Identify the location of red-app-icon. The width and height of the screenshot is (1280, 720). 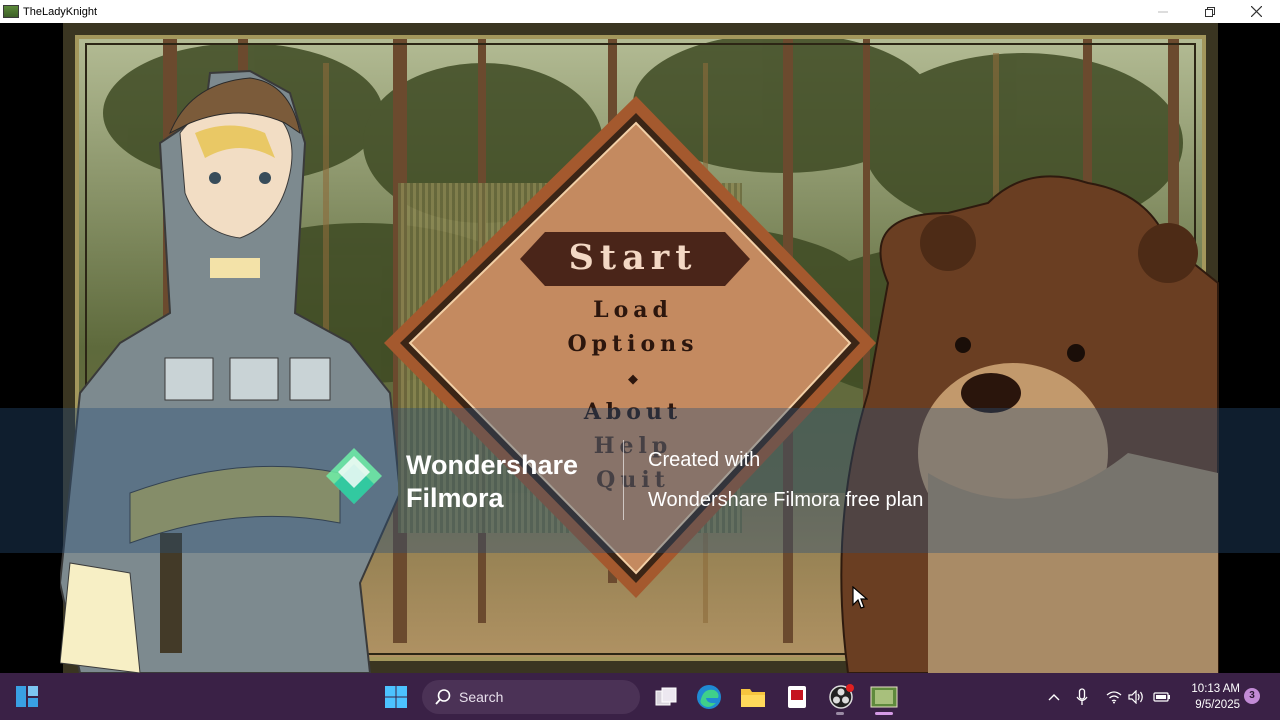
(797, 697).